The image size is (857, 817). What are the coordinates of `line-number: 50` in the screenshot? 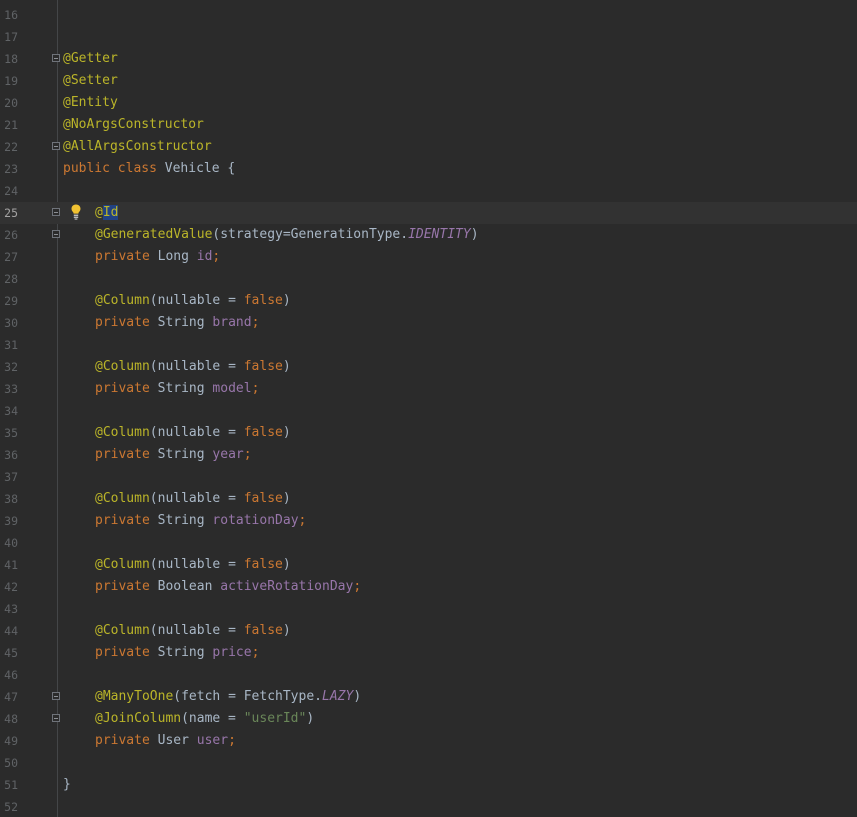 It's located at (11, 763).